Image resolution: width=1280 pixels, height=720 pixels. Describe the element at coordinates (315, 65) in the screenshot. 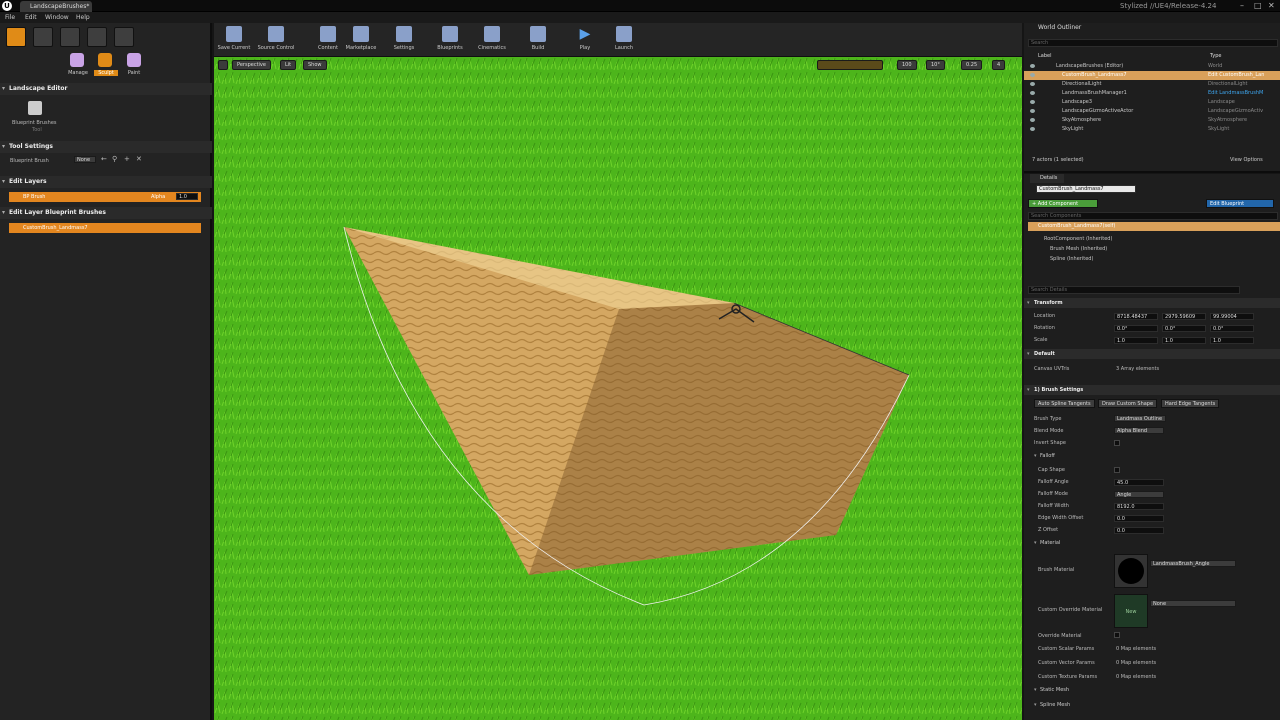

I see `show-button: Show` at that location.